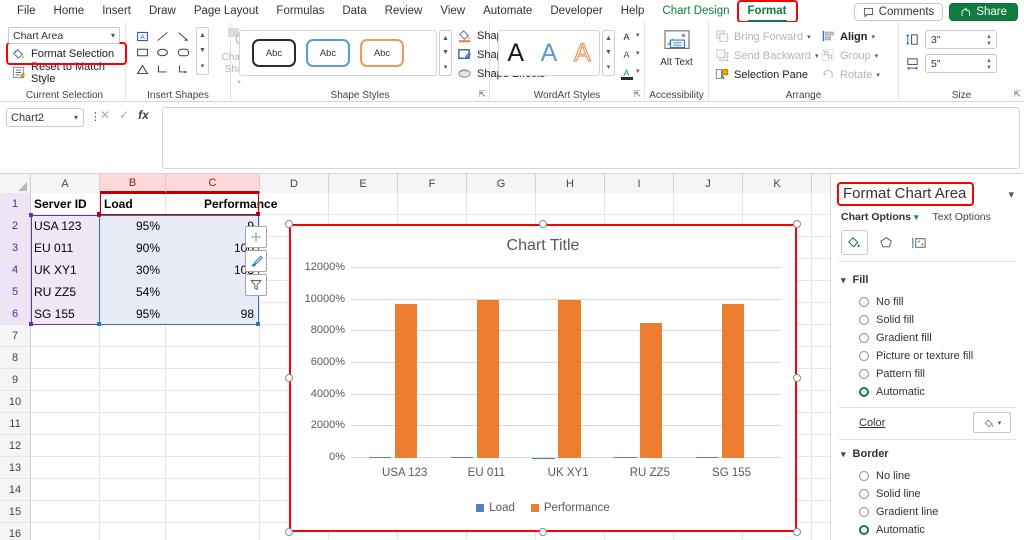  I want to click on fill-option-automatic: Automatic, so click(892, 392).